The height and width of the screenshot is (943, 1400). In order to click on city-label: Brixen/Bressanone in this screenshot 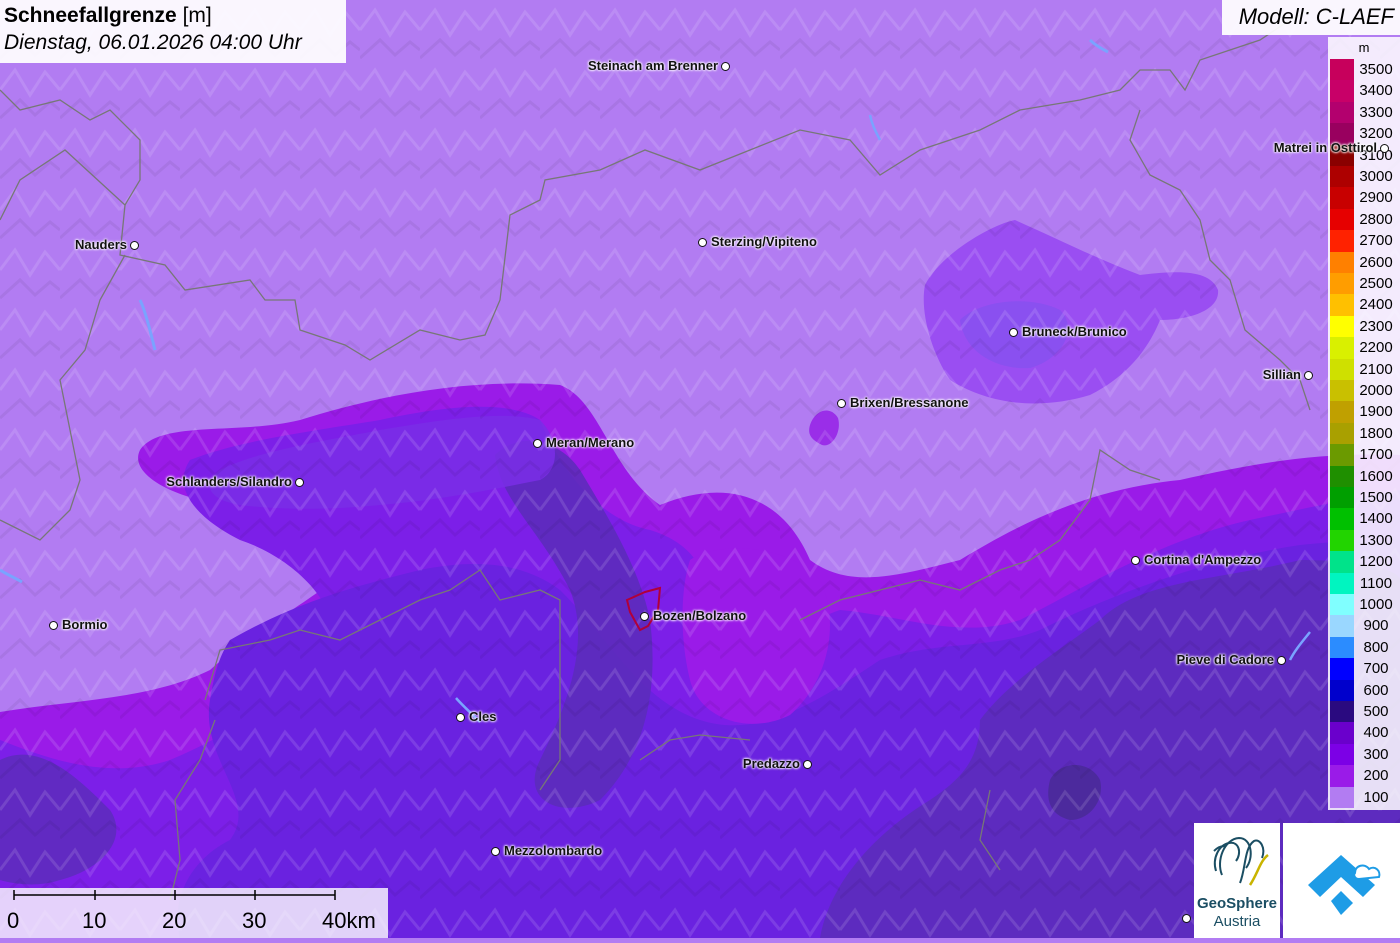, I will do `click(909, 402)`.